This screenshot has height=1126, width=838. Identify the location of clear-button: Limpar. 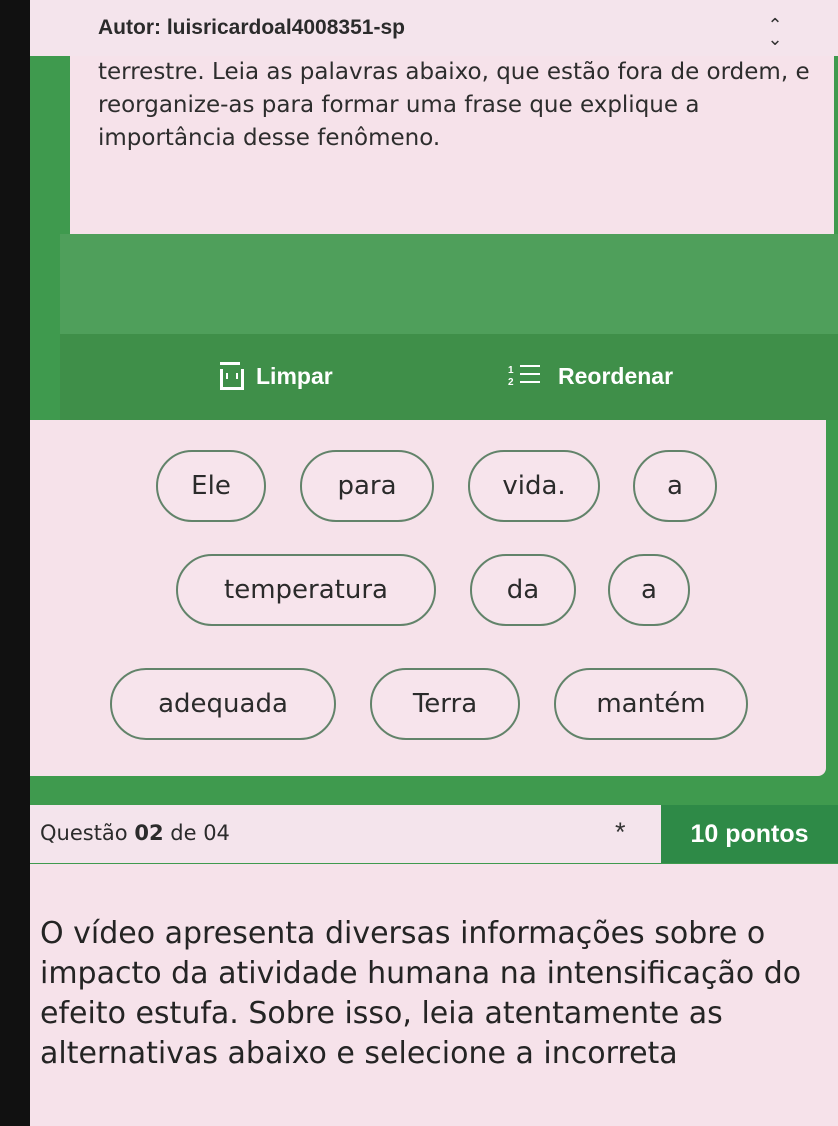
(275, 376).